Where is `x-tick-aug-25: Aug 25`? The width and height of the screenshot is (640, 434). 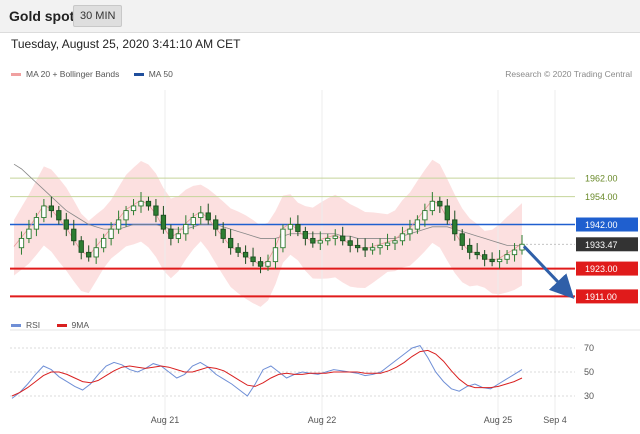
x-tick-aug-25: Aug 25 is located at coordinates (498, 420).